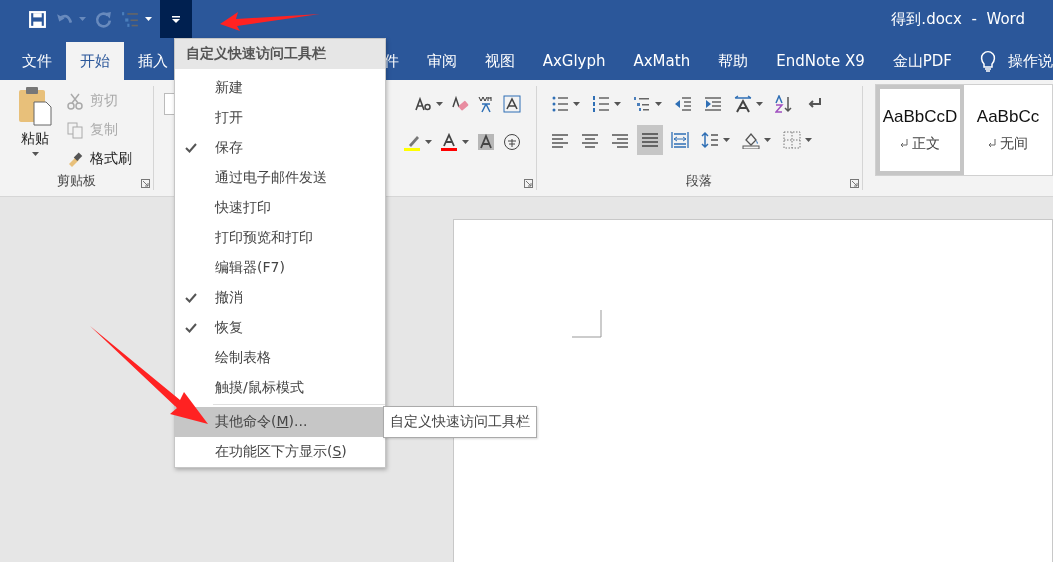 The height and width of the screenshot is (562, 1053). I want to click on menu-item: 通过电子邮件发送, so click(280, 178).